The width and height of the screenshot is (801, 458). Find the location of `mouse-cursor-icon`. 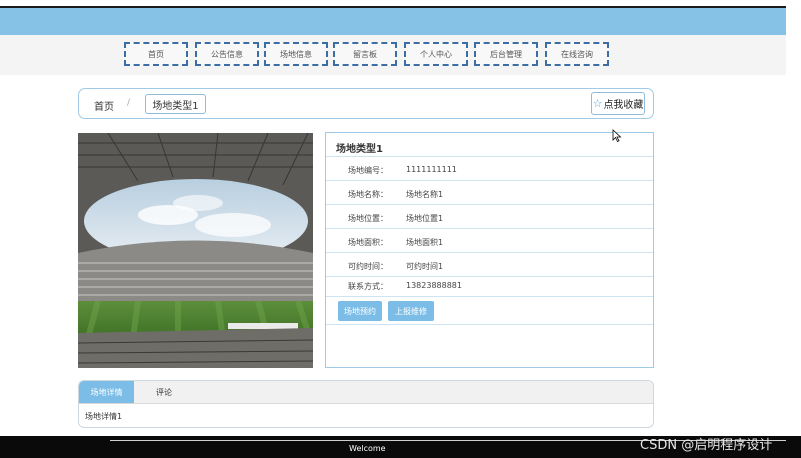

mouse-cursor-icon is located at coordinates (617, 136).